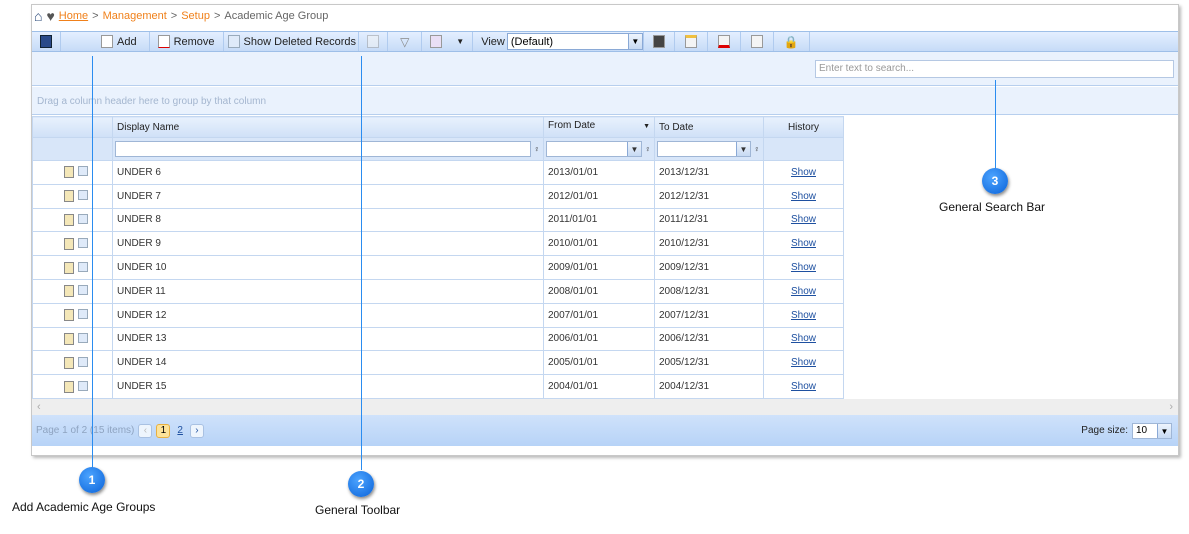 The width and height of the screenshot is (1189, 534). I want to click on from-date-cell: 2009/01/01, so click(599, 267).